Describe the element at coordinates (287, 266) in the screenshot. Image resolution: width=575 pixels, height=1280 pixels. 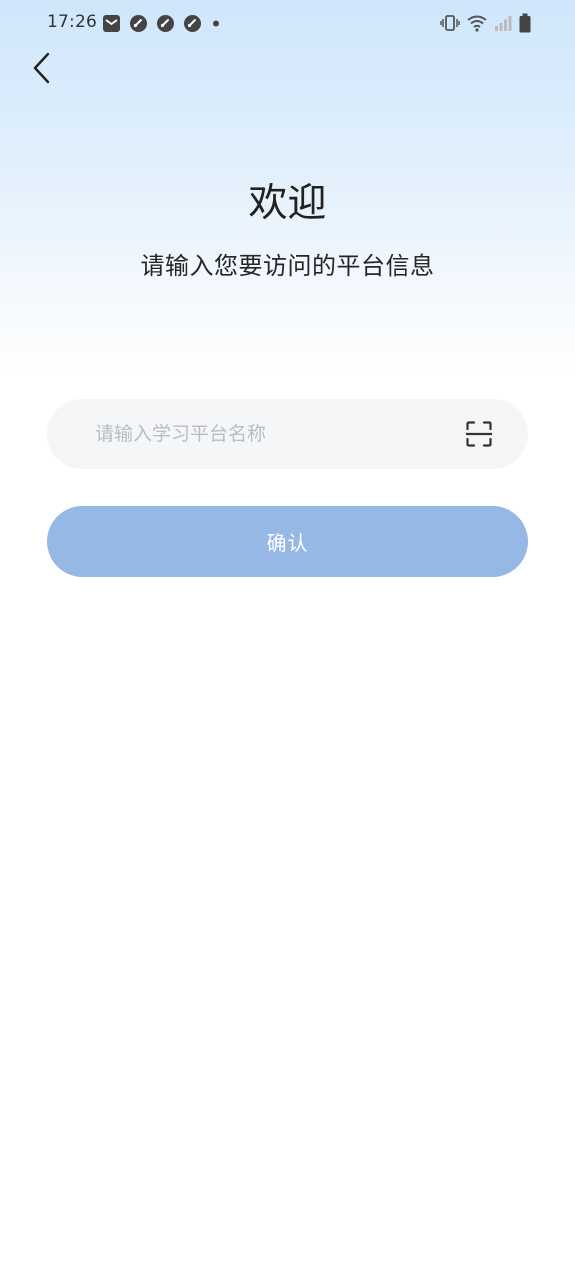
I see `page-subtitle: 请输入您要访问的平台信息` at that location.